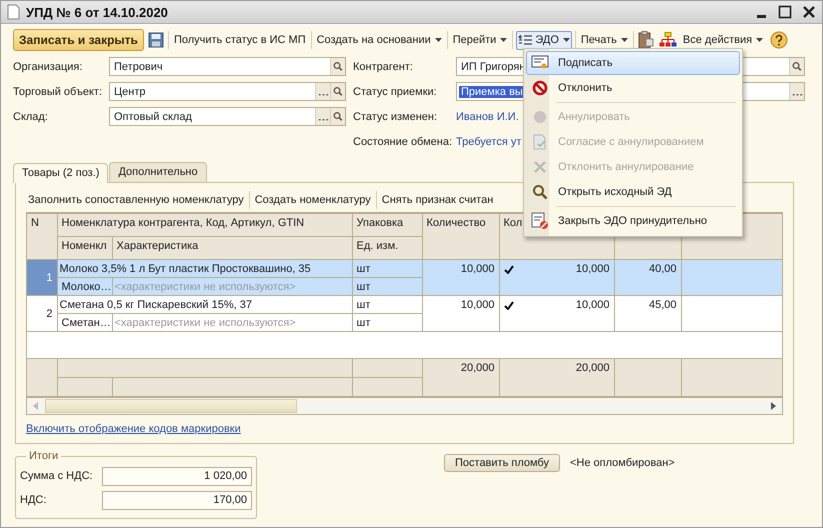 This screenshot has height=528, width=823. What do you see at coordinates (622, 463) in the screenshot?
I see `seal-status: <Не опломбирован>` at bounding box center [622, 463].